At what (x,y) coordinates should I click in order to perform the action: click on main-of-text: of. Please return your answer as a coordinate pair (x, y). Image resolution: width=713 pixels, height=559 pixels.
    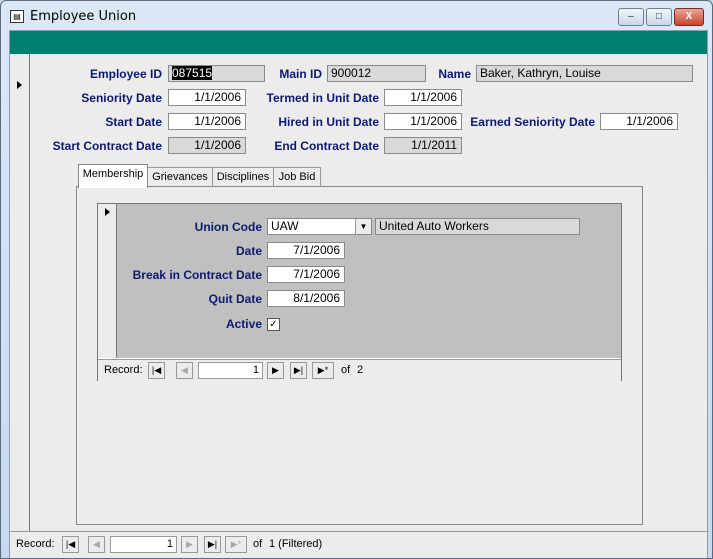
    Looking at the image, I should click on (258, 544).